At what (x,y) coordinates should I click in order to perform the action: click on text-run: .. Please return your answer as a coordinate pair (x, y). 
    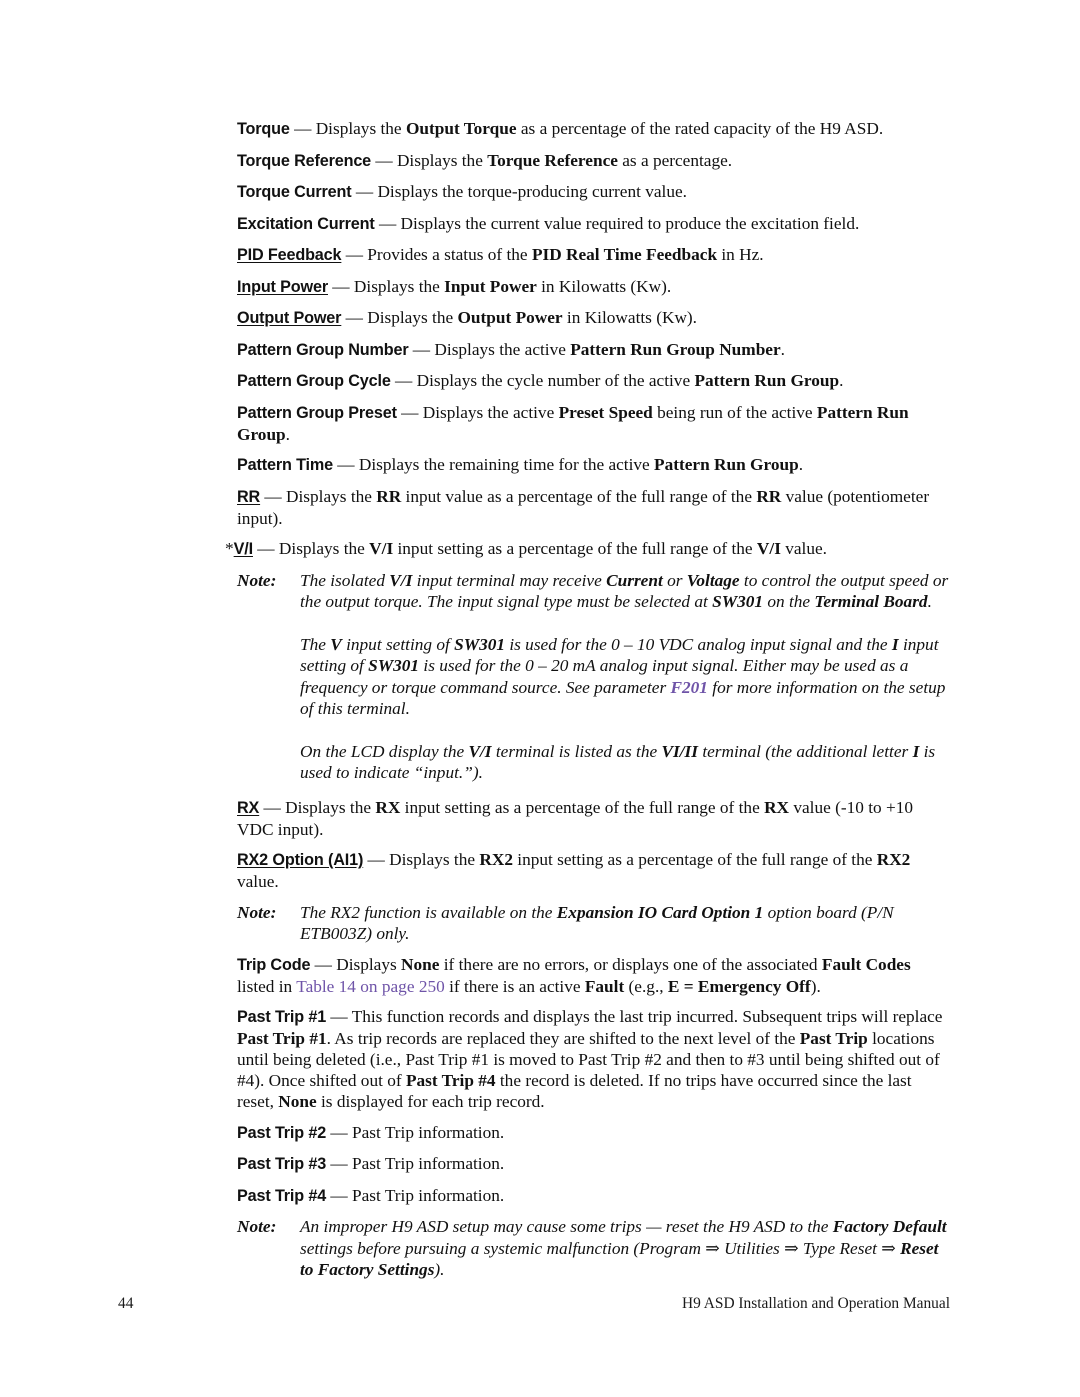
    Looking at the image, I should click on (841, 380).